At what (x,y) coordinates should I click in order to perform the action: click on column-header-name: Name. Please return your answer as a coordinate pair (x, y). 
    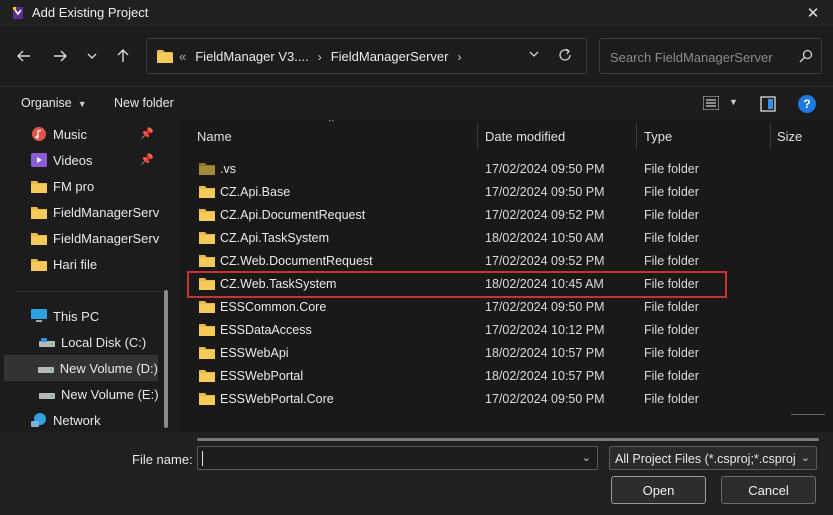
    Looking at the image, I should click on (337, 136).